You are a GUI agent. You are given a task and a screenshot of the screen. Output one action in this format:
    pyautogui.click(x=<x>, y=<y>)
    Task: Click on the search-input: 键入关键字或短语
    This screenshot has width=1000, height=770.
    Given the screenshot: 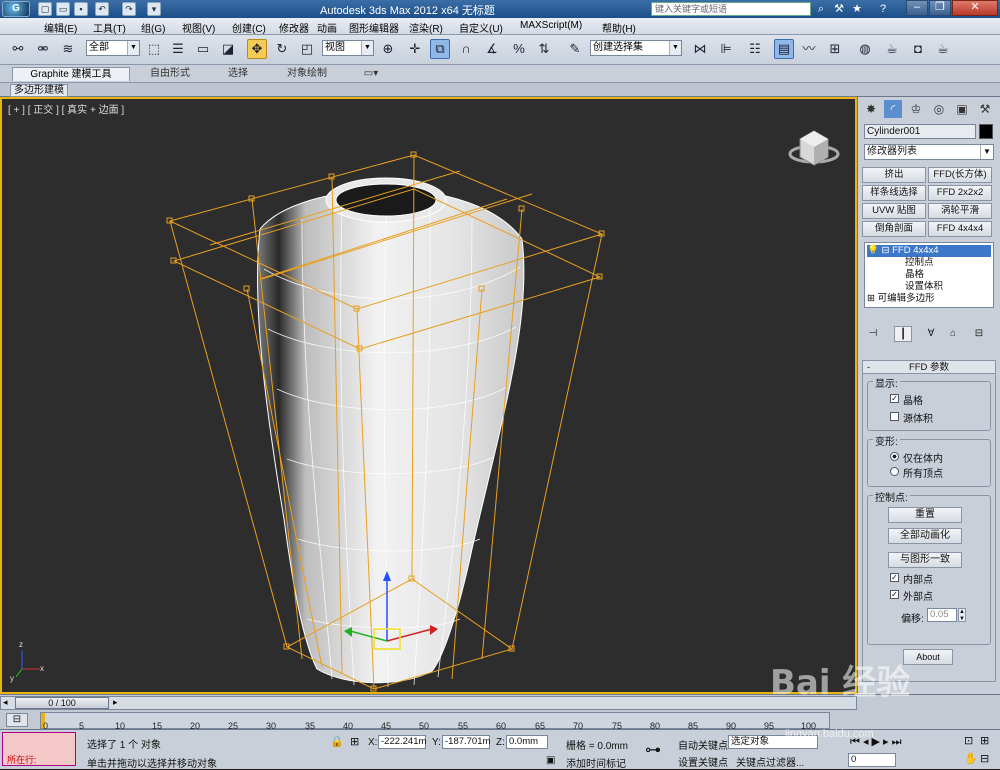 What is the action you would take?
    pyautogui.click(x=731, y=9)
    